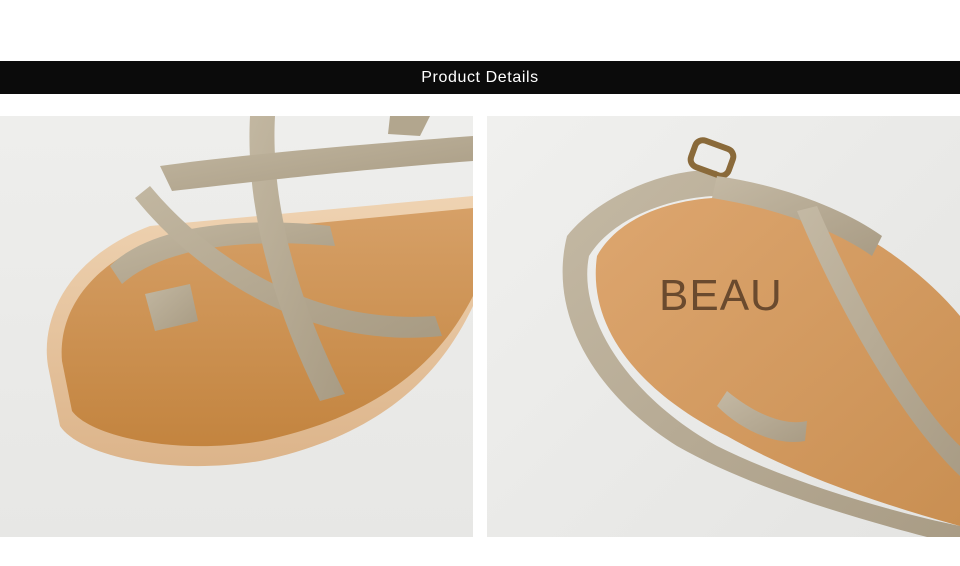 The height and width of the screenshot is (566, 960). What do you see at coordinates (721, 295) in the screenshot?
I see `brand-mark: BEAU` at bounding box center [721, 295].